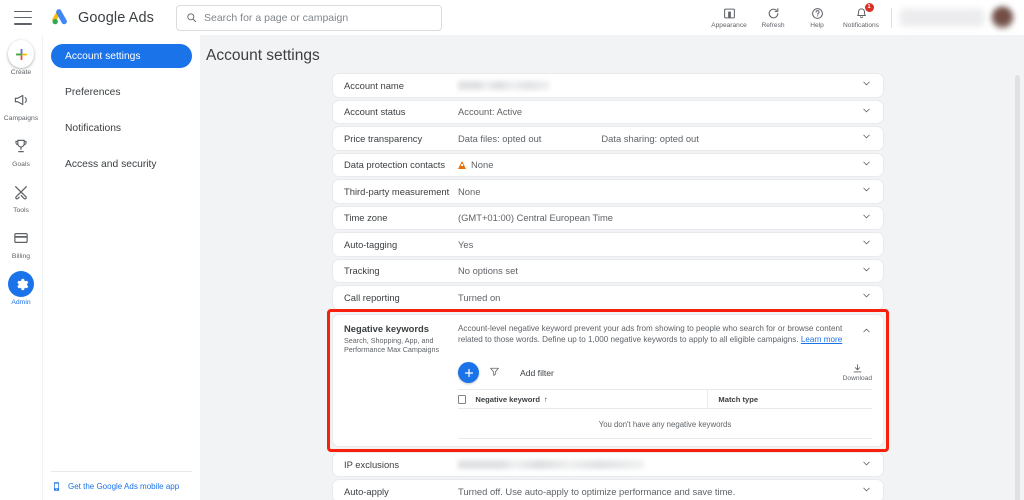 The height and width of the screenshot is (500, 1024). What do you see at coordinates (891, 17) in the screenshot?
I see `top-bar-divider` at bounding box center [891, 17].